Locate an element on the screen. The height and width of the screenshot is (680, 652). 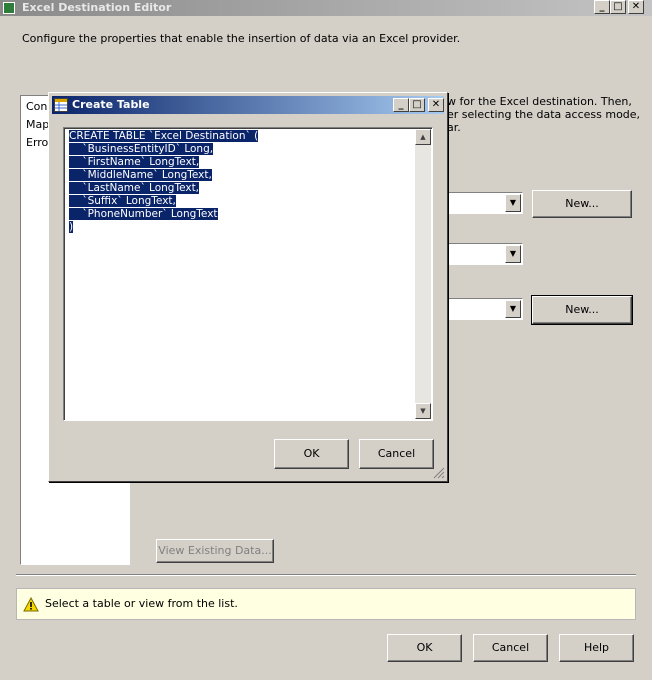
code-line: `FirstName` LongText, is located at coordinates (134, 162).